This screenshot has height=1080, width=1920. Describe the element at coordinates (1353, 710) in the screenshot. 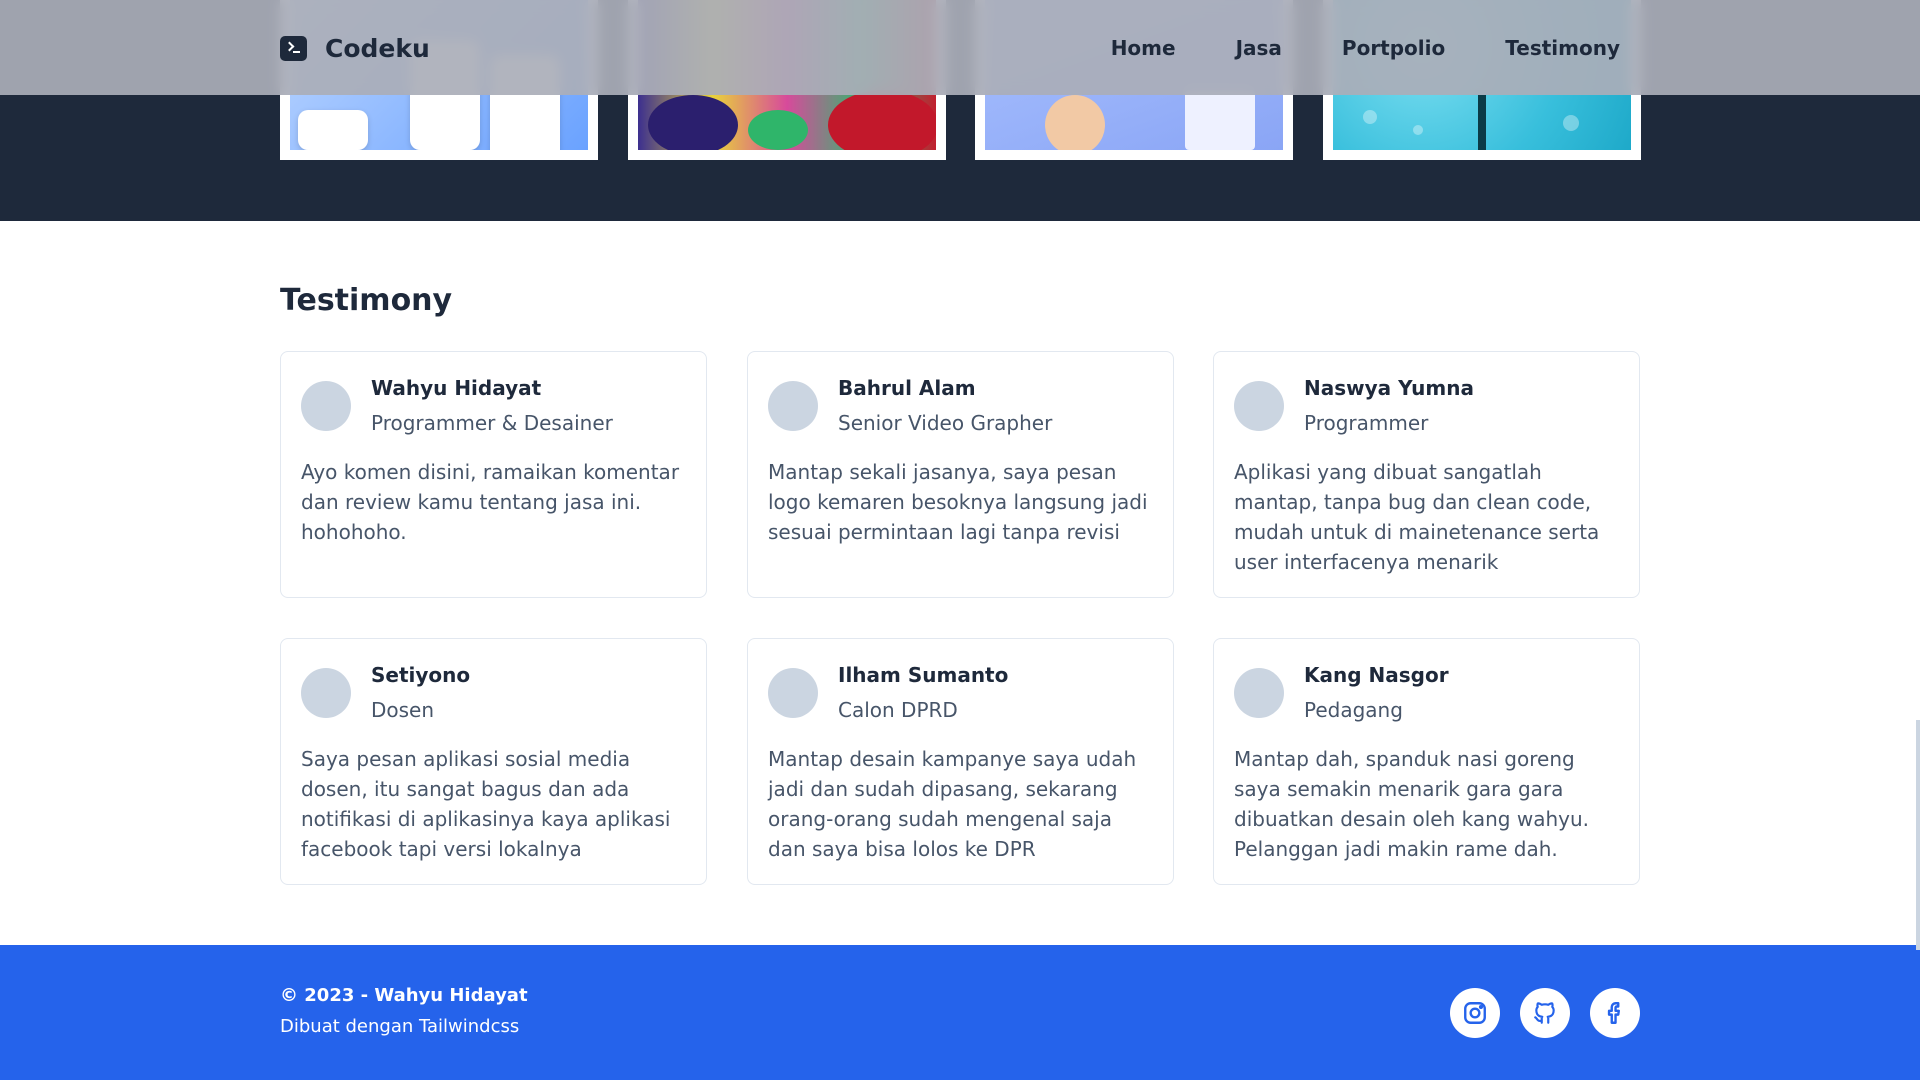

I see `reviewer-role: Pedagang` at that location.